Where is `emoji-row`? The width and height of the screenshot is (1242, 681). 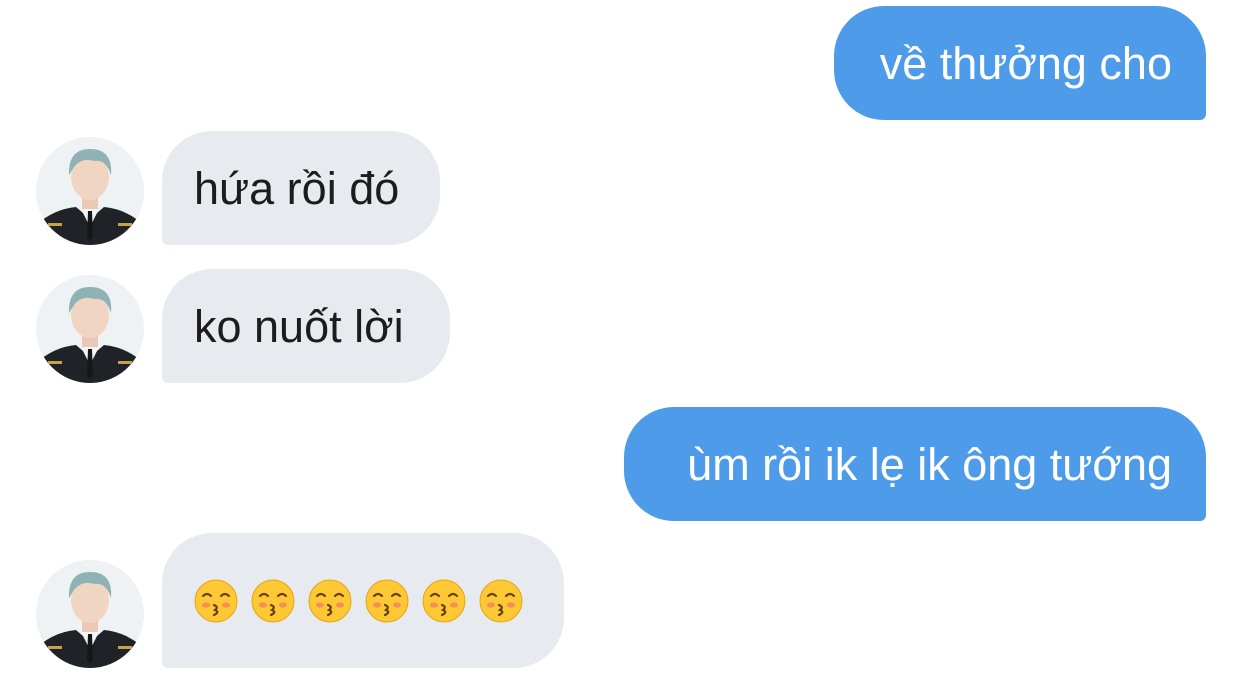 emoji-row is located at coordinates (358, 601).